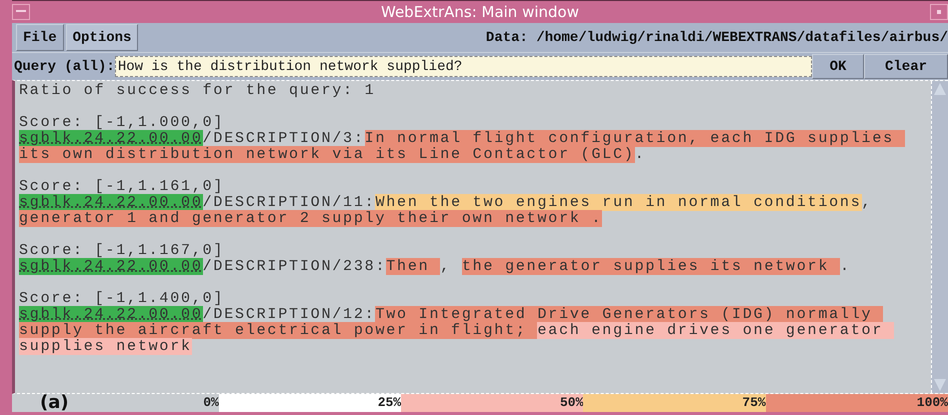  Describe the element at coordinates (40, 37) in the screenshot. I see `menu-button: File` at that location.